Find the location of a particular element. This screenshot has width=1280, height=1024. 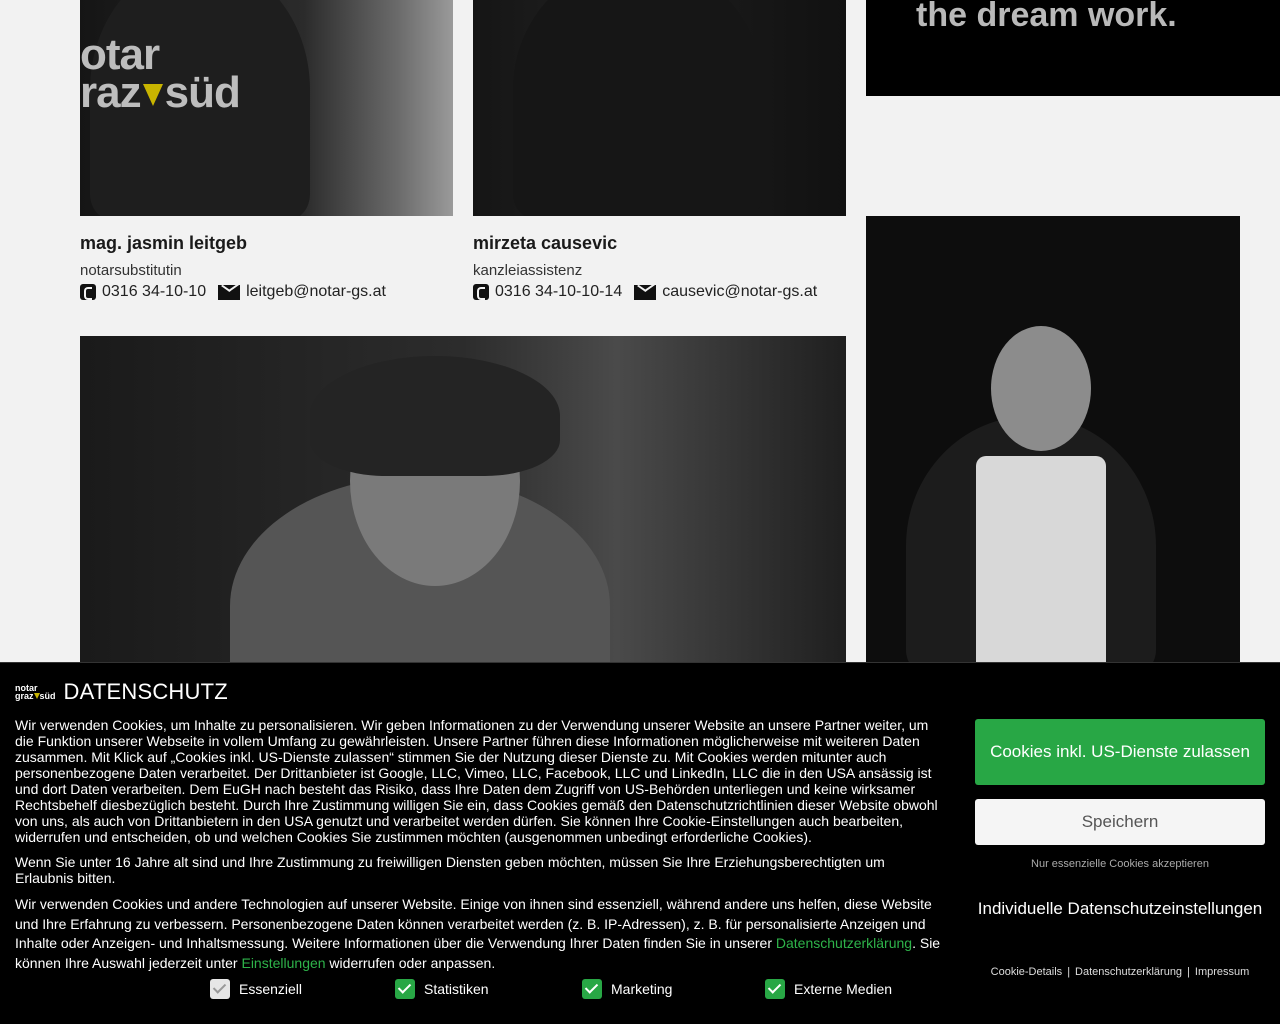

triangle-icon is located at coordinates (152, 95).